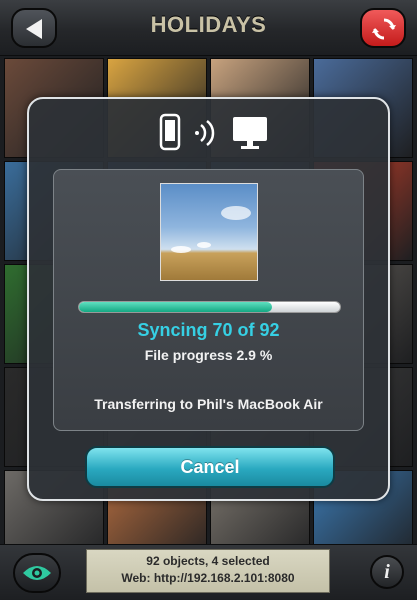  What do you see at coordinates (210, 467) in the screenshot?
I see `cancel-button: Cancel` at bounding box center [210, 467].